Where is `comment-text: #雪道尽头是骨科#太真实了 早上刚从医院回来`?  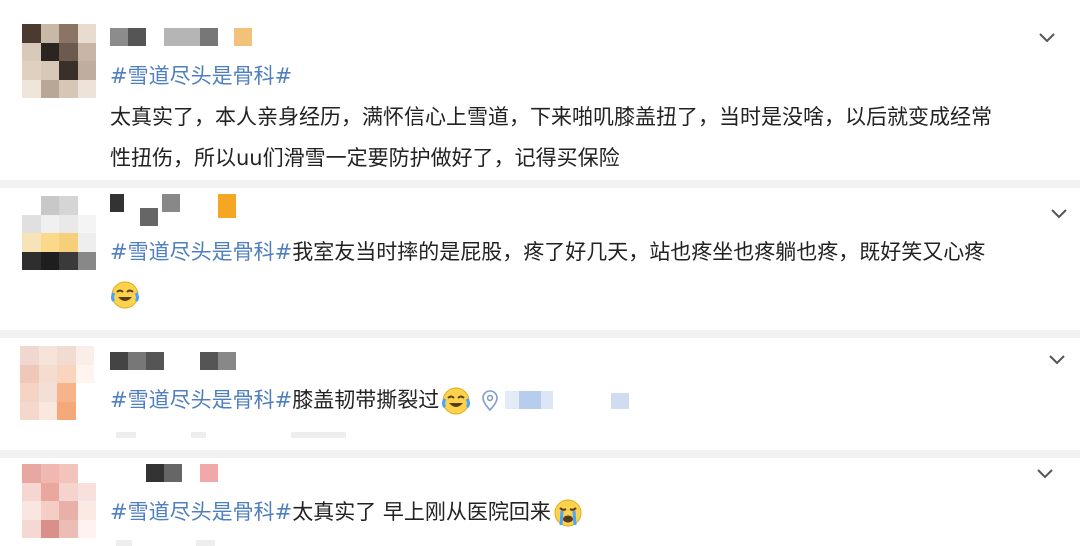 comment-text: #雪道尽头是骨科#太真实了 早上刚从医院回来 is located at coordinates (346, 512).